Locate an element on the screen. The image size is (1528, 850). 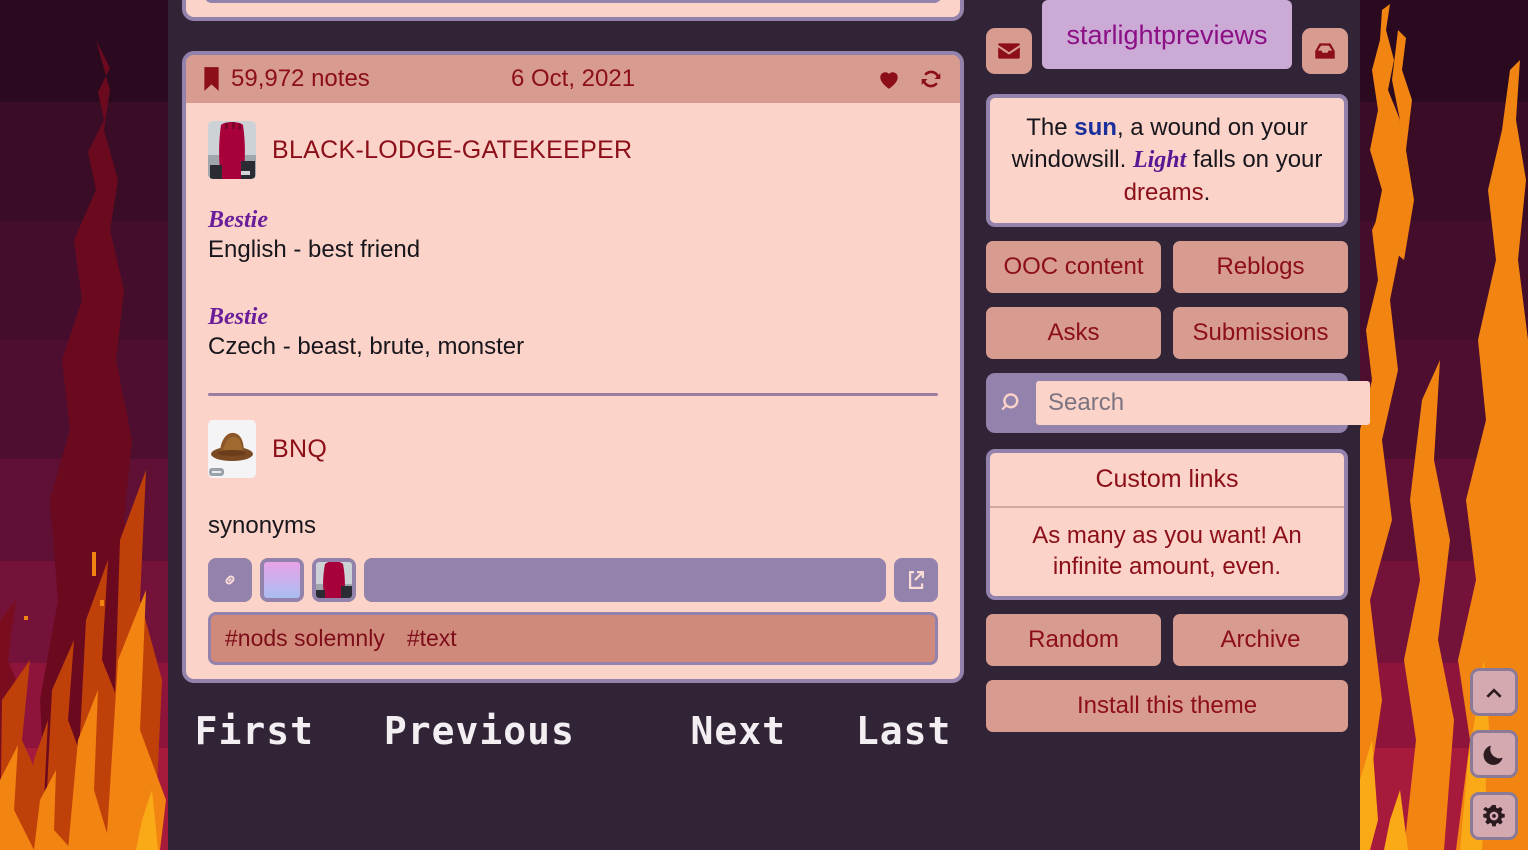
desc-red: dreams is located at coordinates (1163, 192).